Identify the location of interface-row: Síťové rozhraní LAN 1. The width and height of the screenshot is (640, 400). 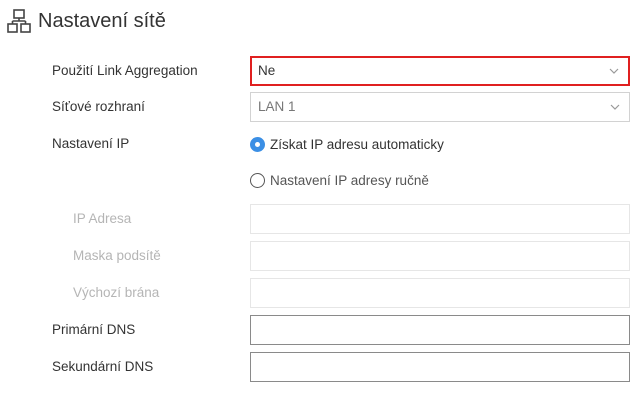
(320, 107).